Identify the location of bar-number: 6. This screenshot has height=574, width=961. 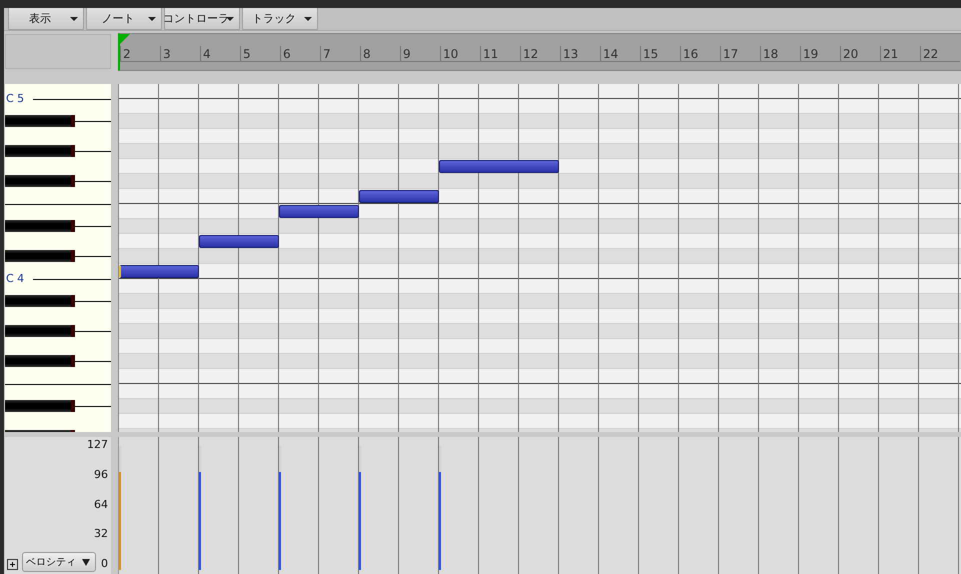
(300, 54).